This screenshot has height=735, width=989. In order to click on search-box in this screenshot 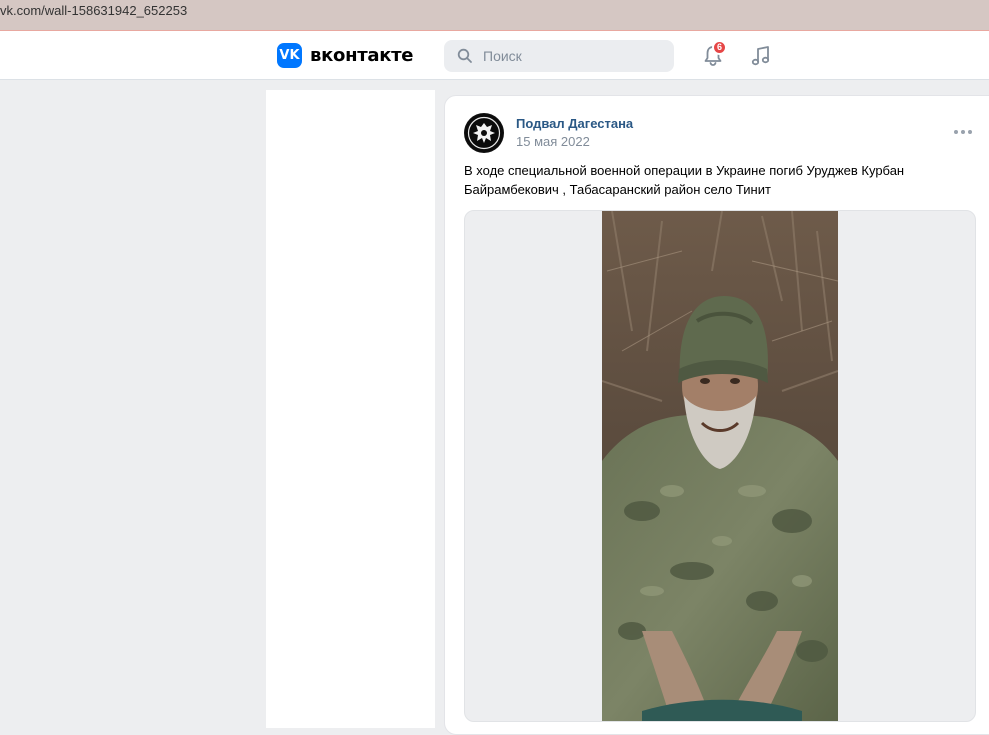, I will do `click(559, 56)`.